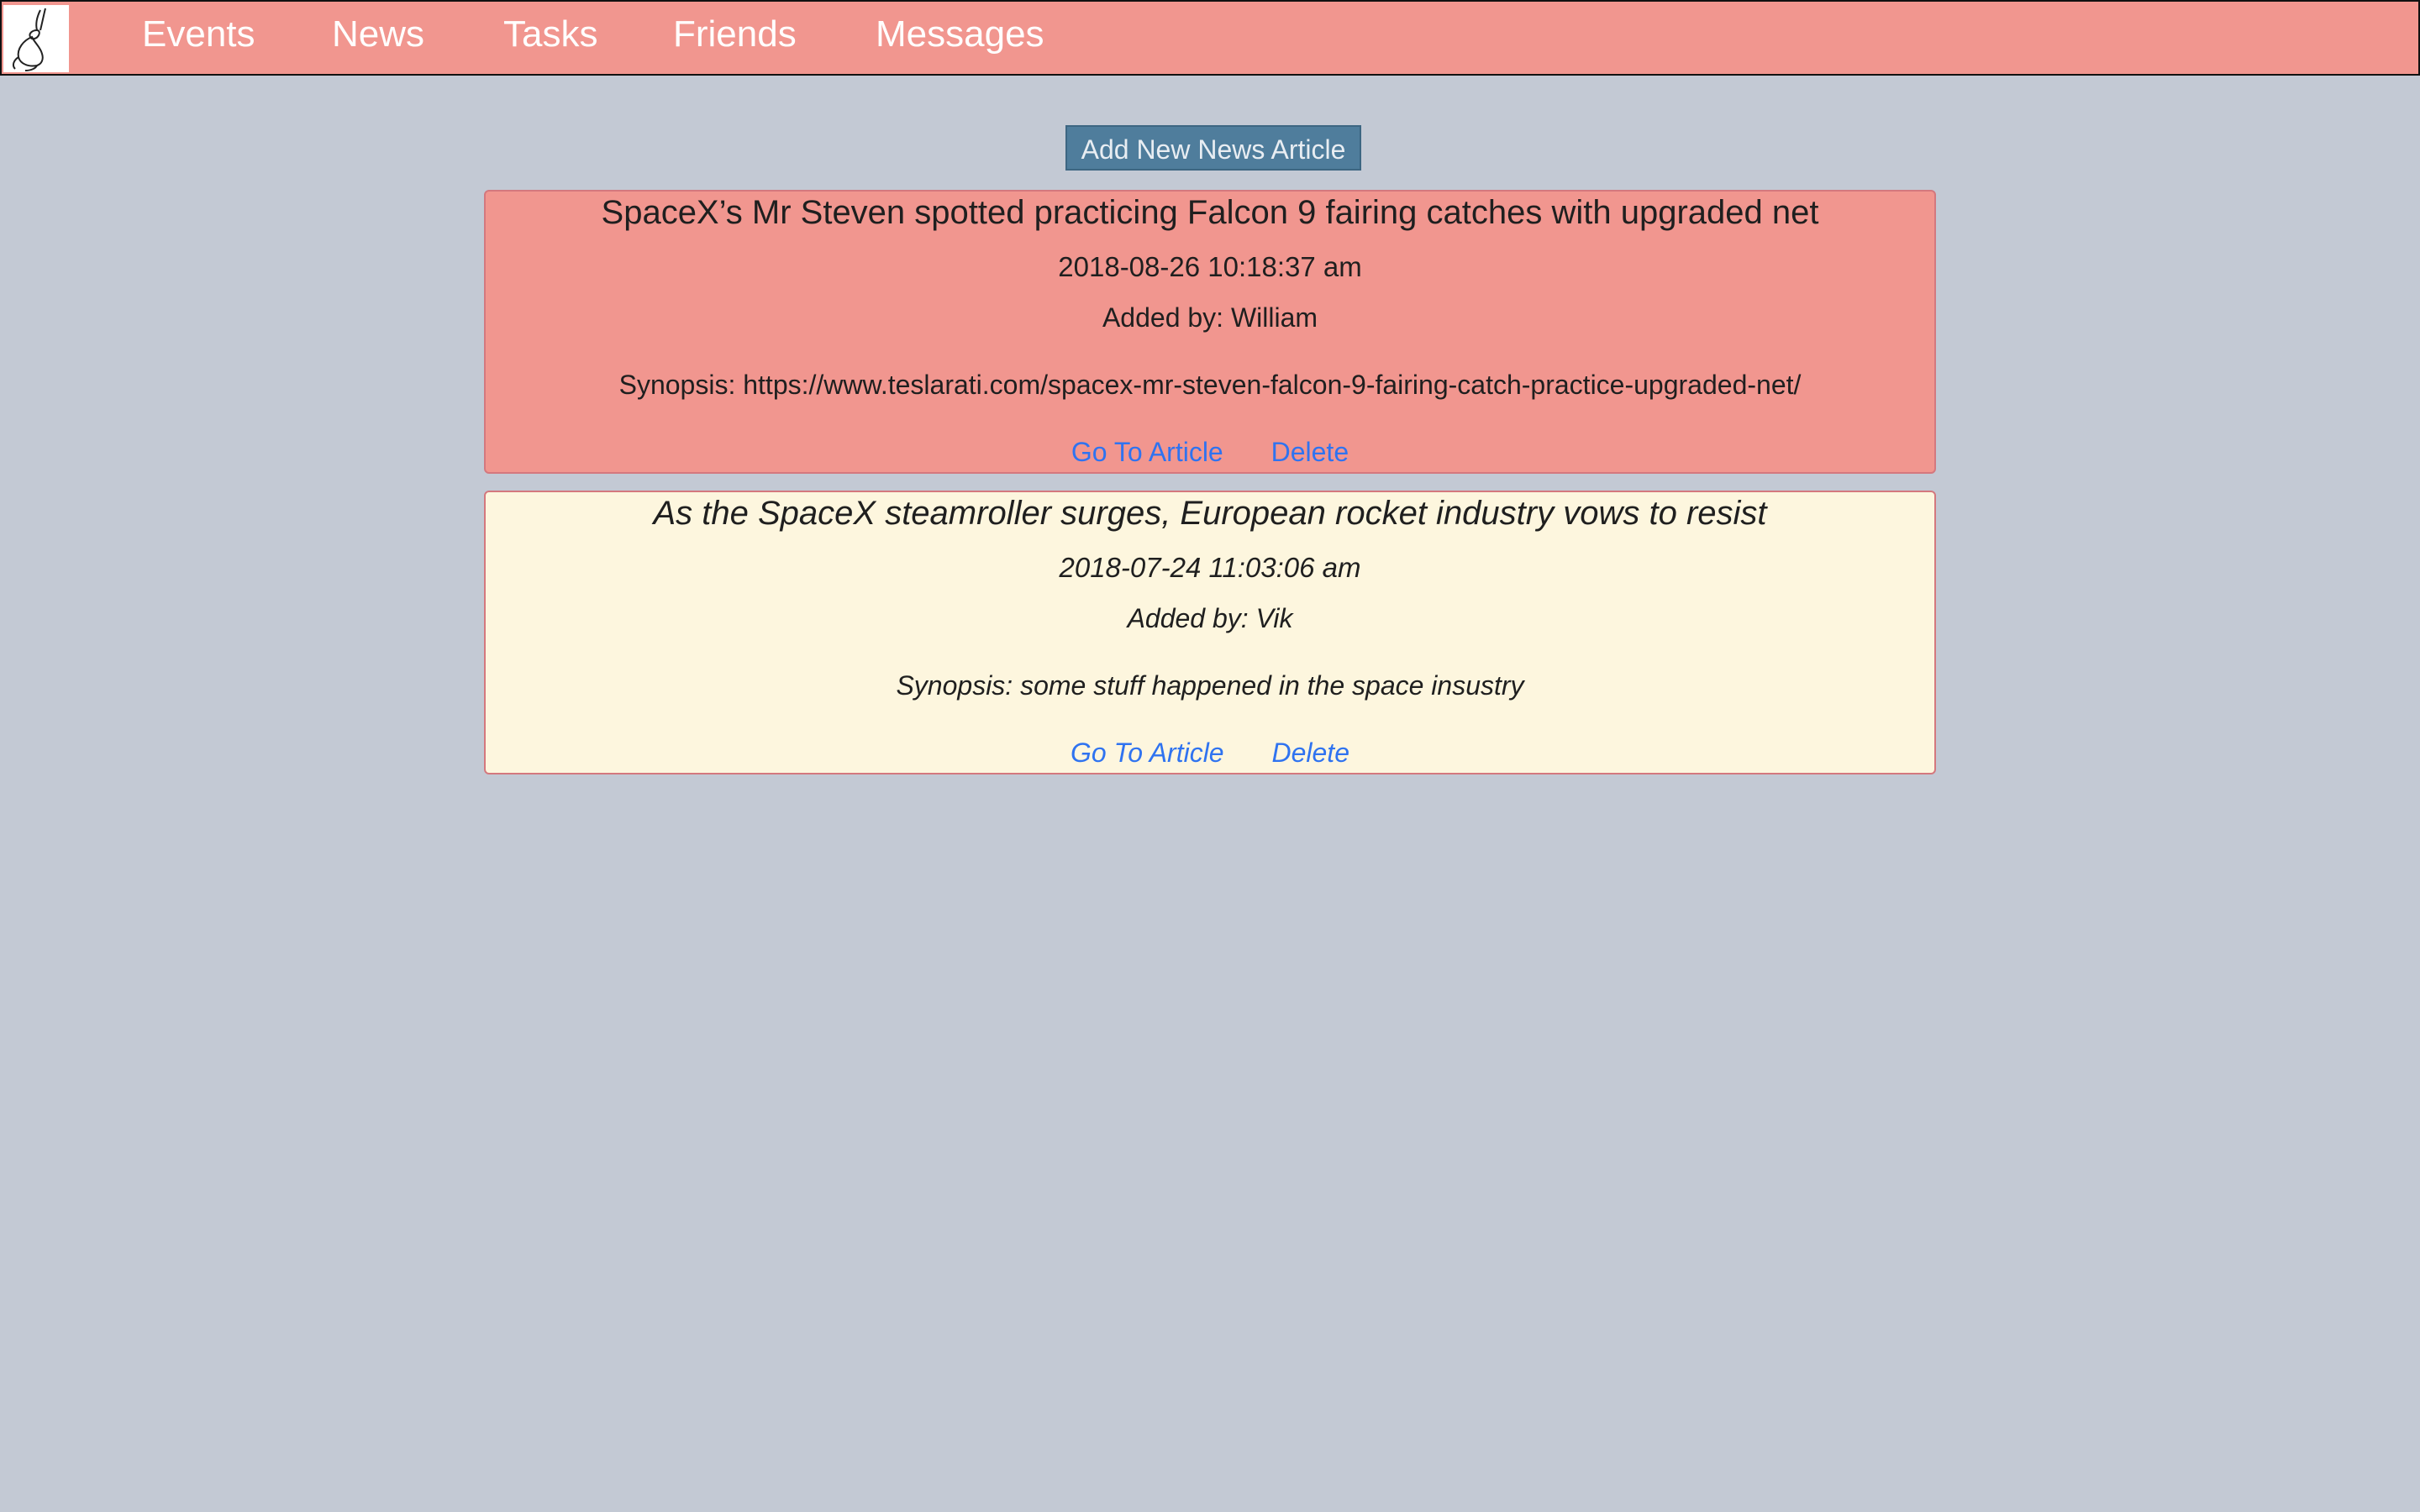 The image size is (2420, 1512). I want to click on logo-icon, so click(36, 38).